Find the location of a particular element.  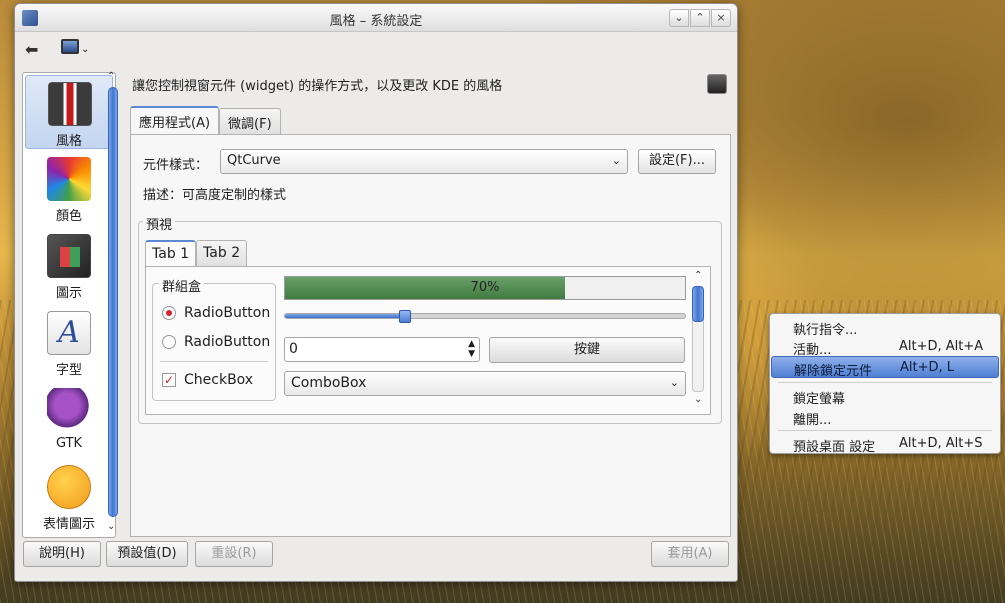

sidebar-item-style: 風格 is located at coordinates (69, 112).